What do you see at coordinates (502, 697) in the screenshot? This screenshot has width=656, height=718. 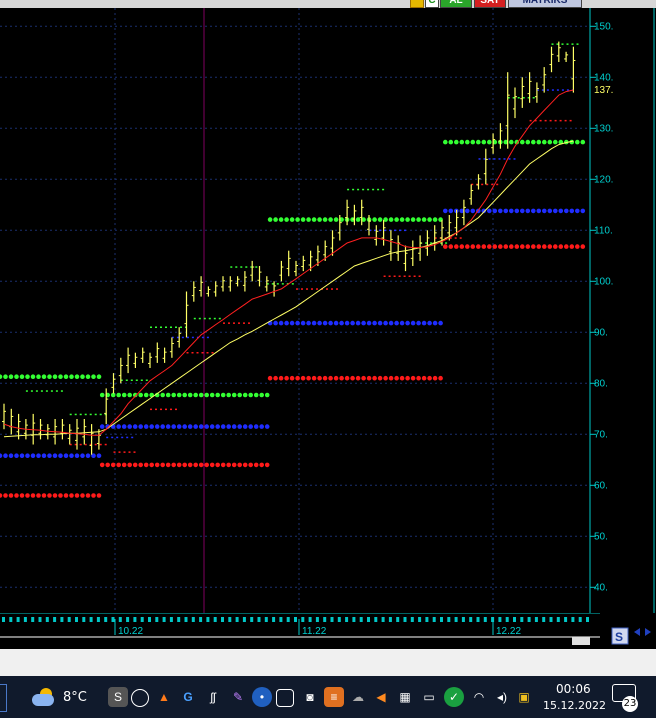 I see `volume-icon: ◂)` at bounding box center [502, 697].